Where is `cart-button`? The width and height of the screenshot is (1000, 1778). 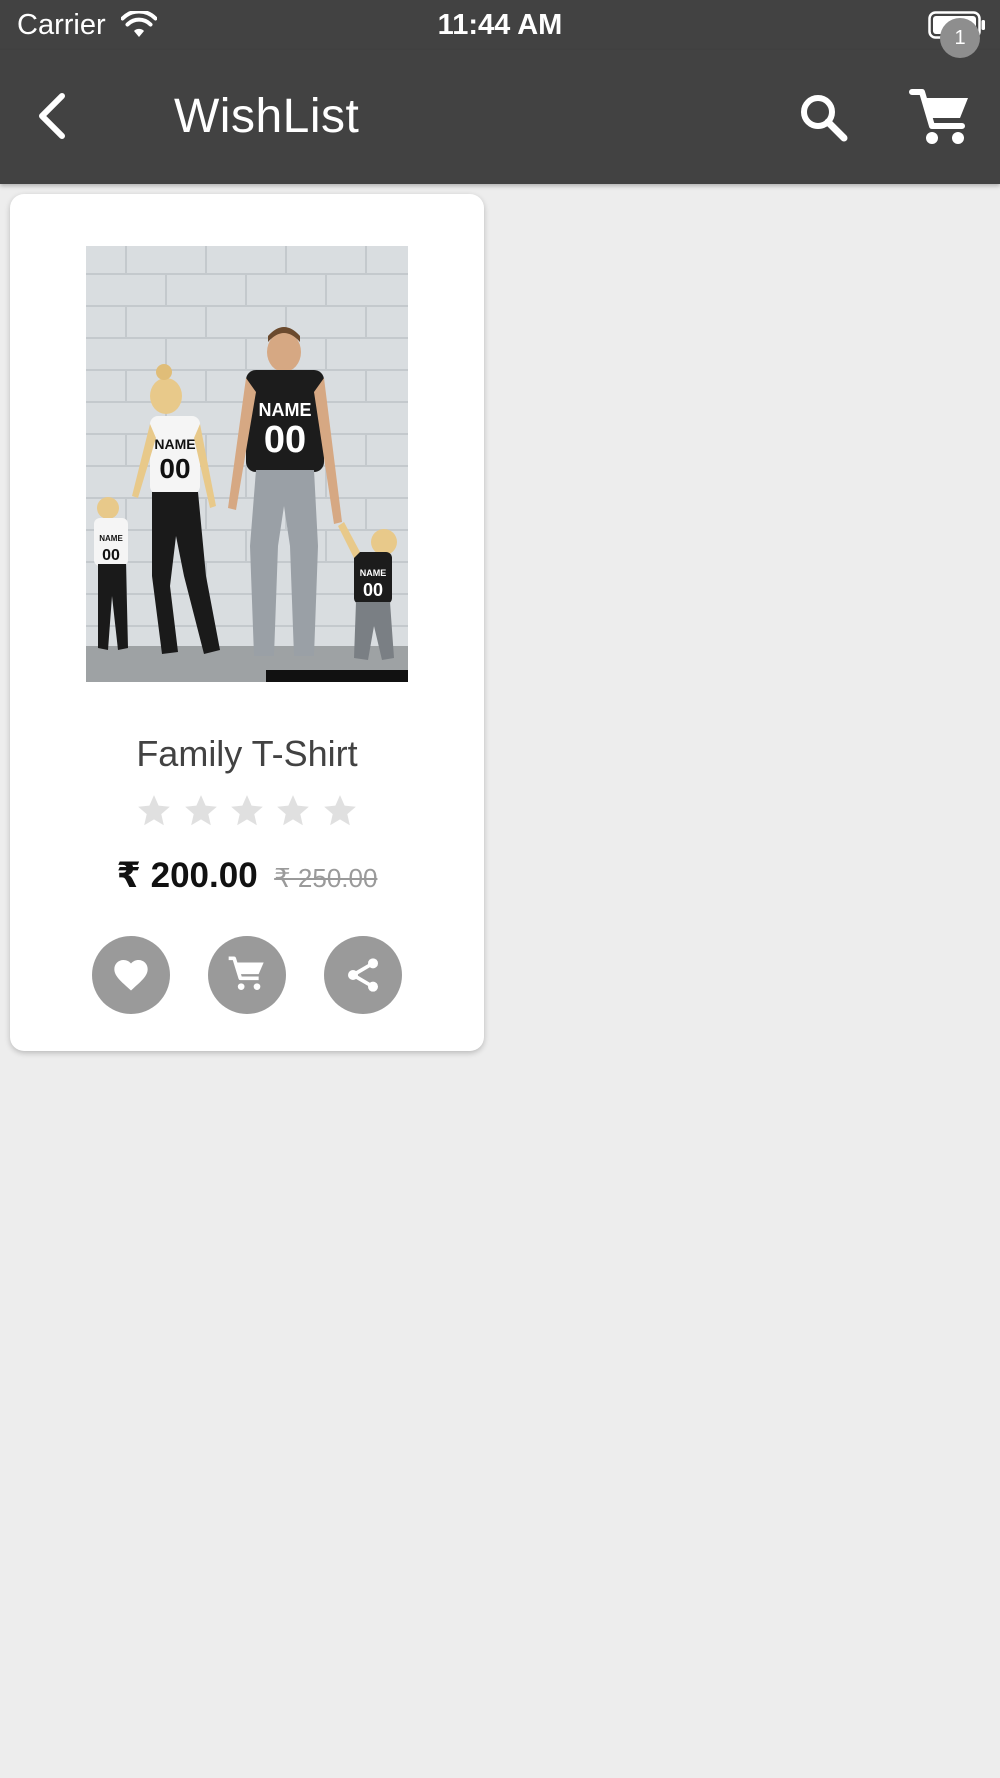
cart-button is located at coordinates (941, 118).